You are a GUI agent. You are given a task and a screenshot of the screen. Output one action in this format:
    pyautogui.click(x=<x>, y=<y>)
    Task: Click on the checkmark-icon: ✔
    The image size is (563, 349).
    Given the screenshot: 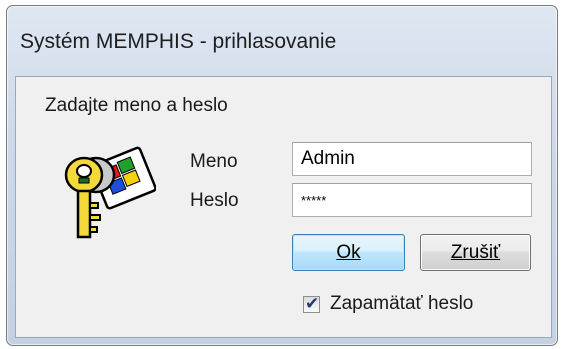 What is the action you would take?
    pyautogui.click(x=312, y=303)
    